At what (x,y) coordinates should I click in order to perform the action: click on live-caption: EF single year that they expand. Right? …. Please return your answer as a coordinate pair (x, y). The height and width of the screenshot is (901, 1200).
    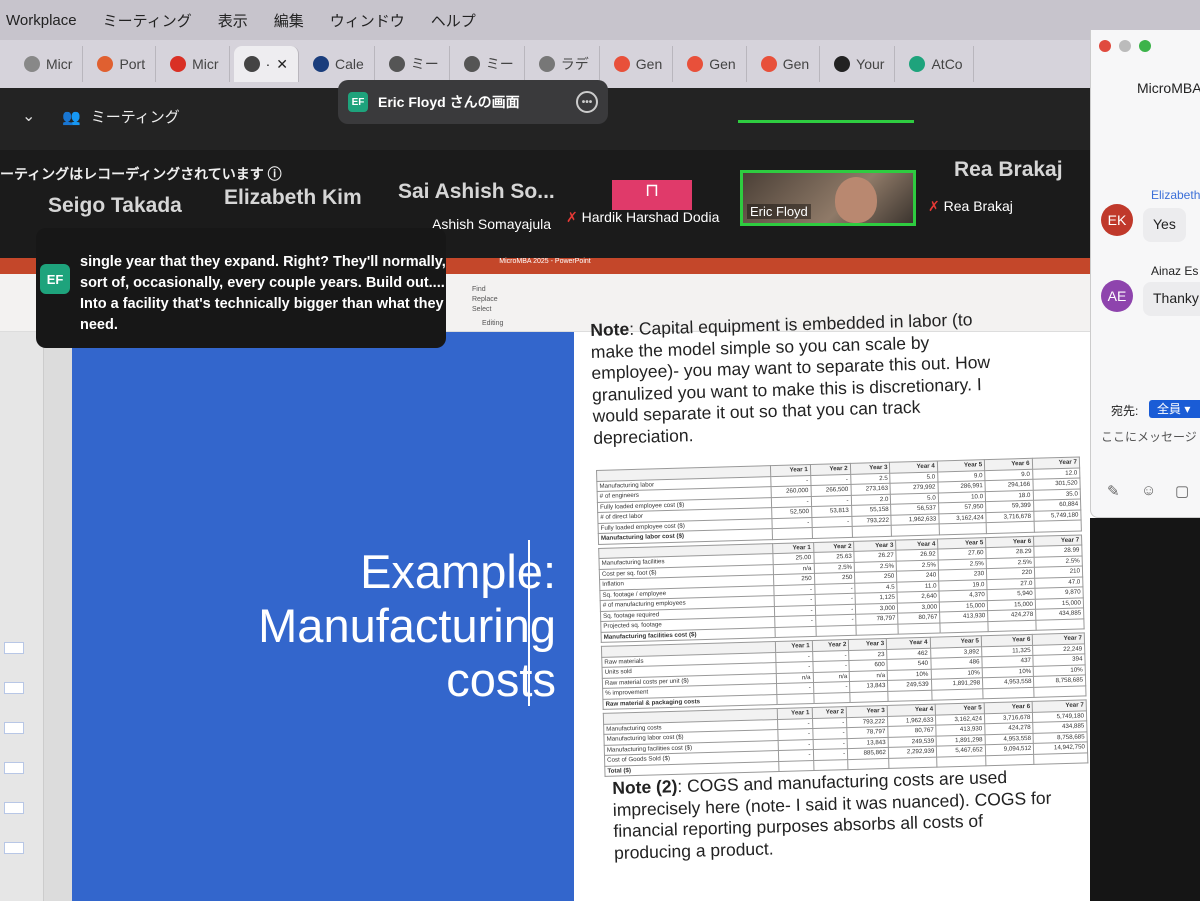
    Looking at the image, I should click on (241, 288).